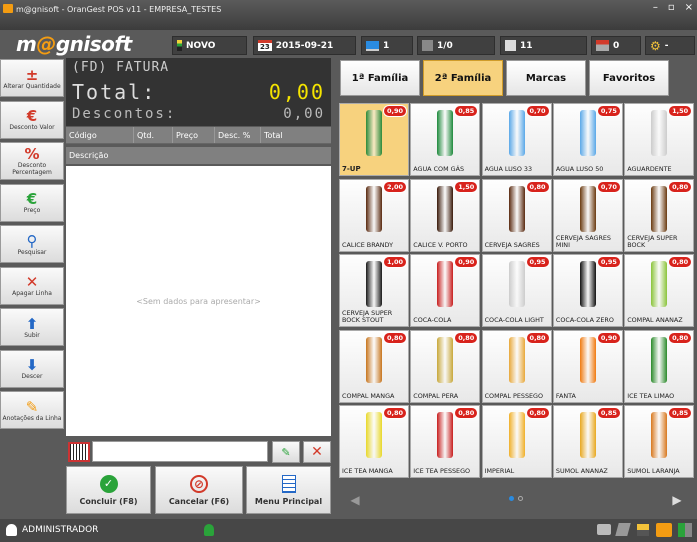 The image size is (697, 542). I want to click on discount-value-button: € Desconto Valor, so click(32, 119).